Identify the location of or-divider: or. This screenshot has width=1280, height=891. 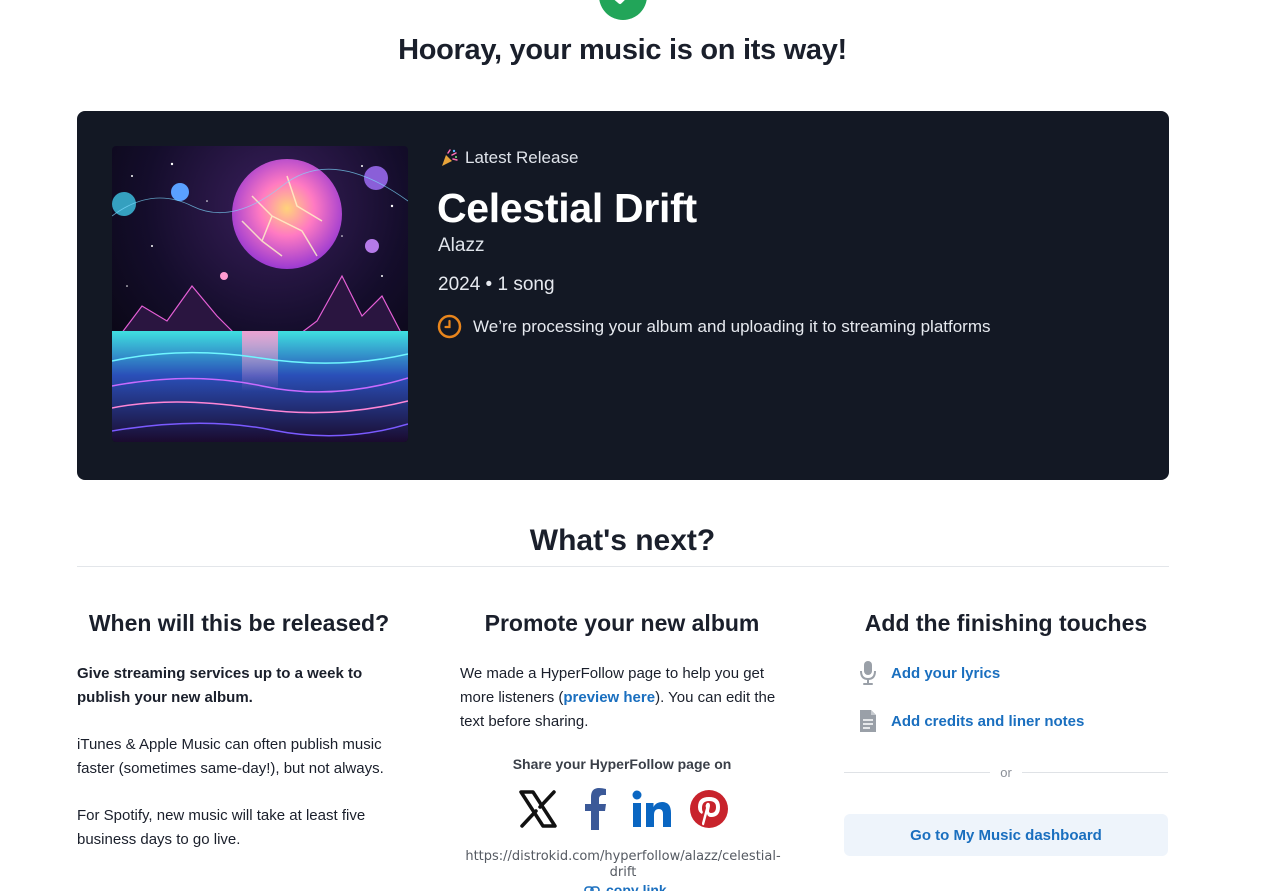
(1006, 772).